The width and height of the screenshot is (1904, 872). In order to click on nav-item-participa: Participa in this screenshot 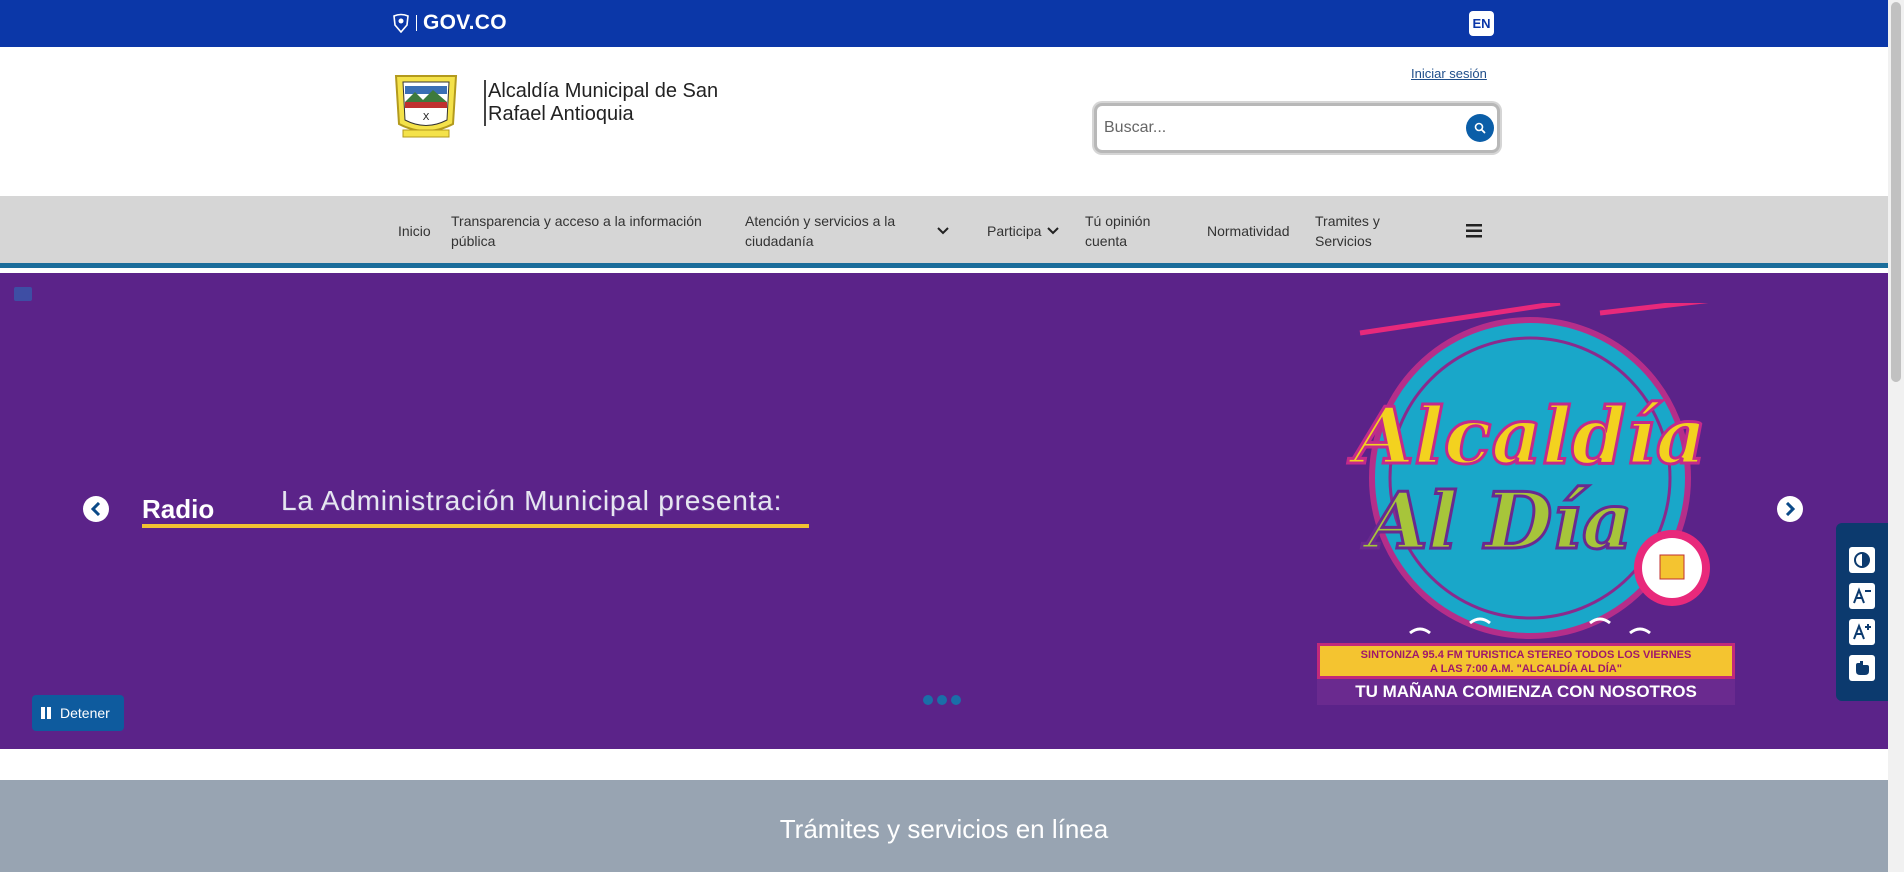, I will do `click(1023, 231)`.